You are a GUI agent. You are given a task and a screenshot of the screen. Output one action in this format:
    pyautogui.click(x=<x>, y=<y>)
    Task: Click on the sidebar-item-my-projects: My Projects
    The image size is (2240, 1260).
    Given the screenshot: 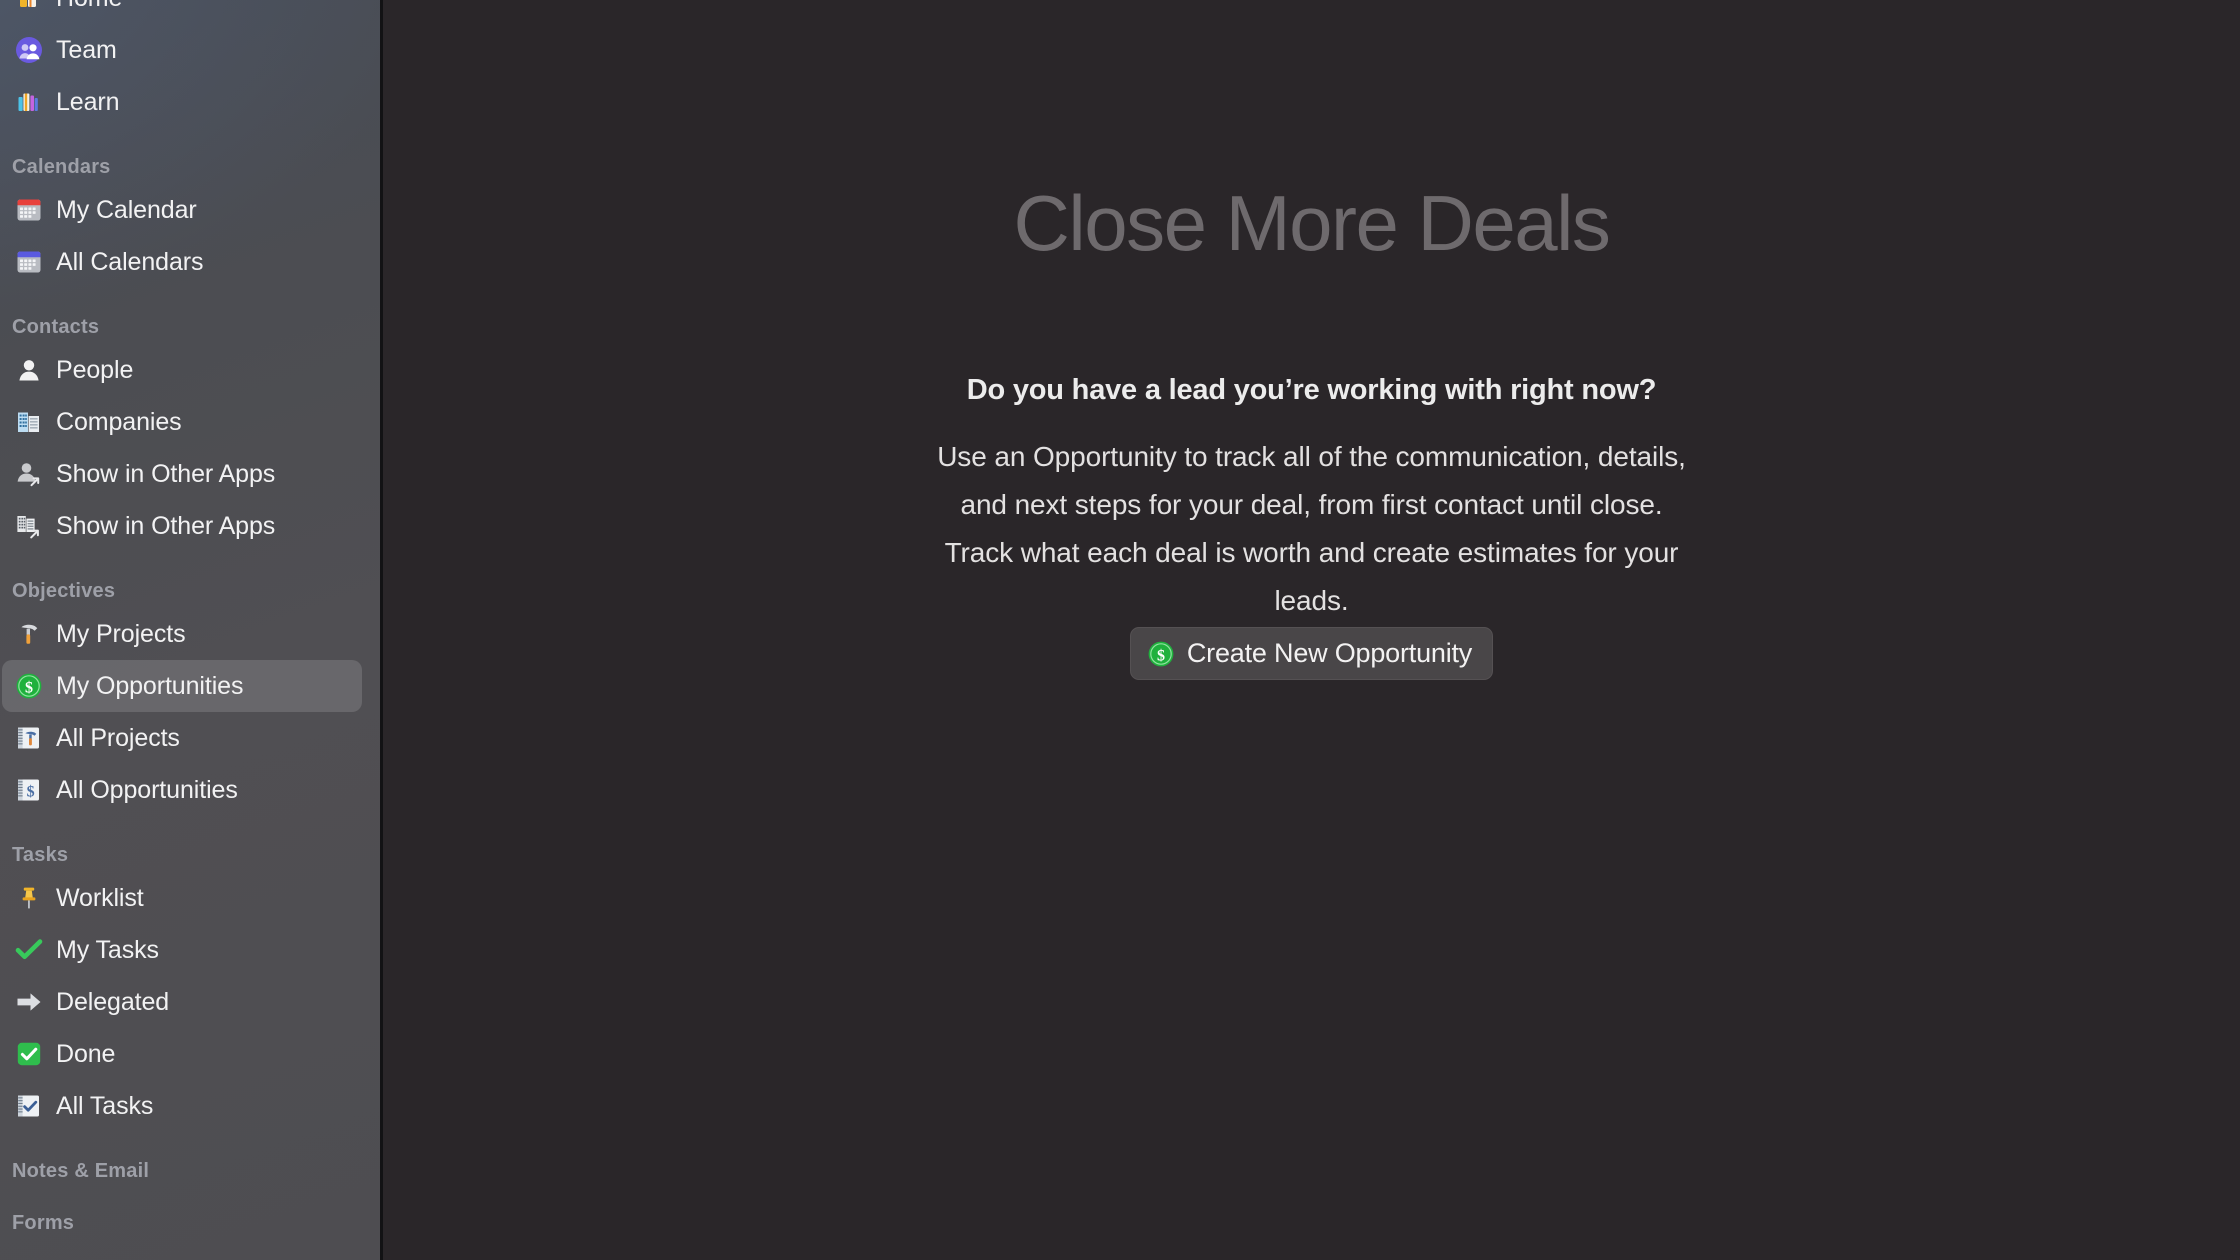 What is the action you would take?
    pyautogui.click(x=182, y=634)
    